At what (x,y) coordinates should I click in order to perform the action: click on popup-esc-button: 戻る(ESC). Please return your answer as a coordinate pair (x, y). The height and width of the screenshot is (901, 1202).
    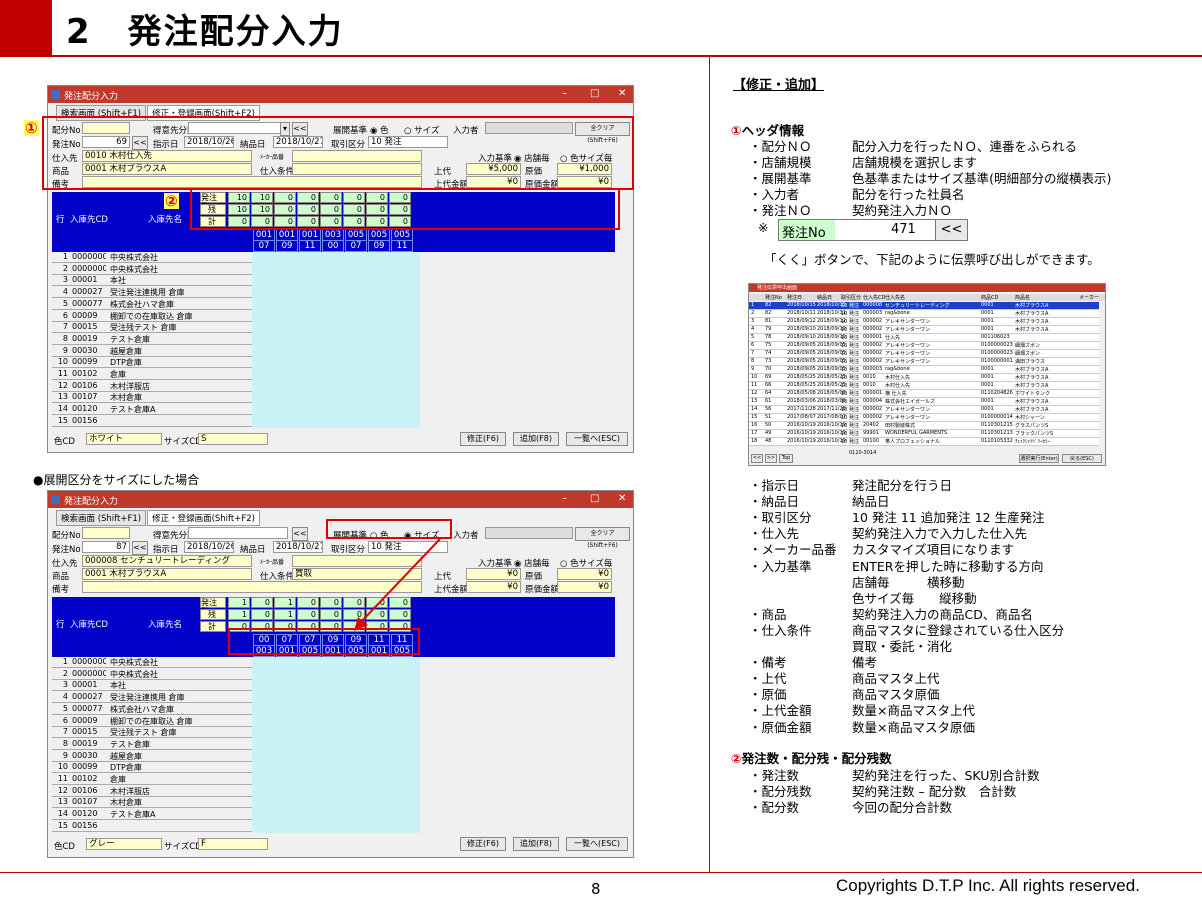
    Looking at the image, I should click on (1082, 458).